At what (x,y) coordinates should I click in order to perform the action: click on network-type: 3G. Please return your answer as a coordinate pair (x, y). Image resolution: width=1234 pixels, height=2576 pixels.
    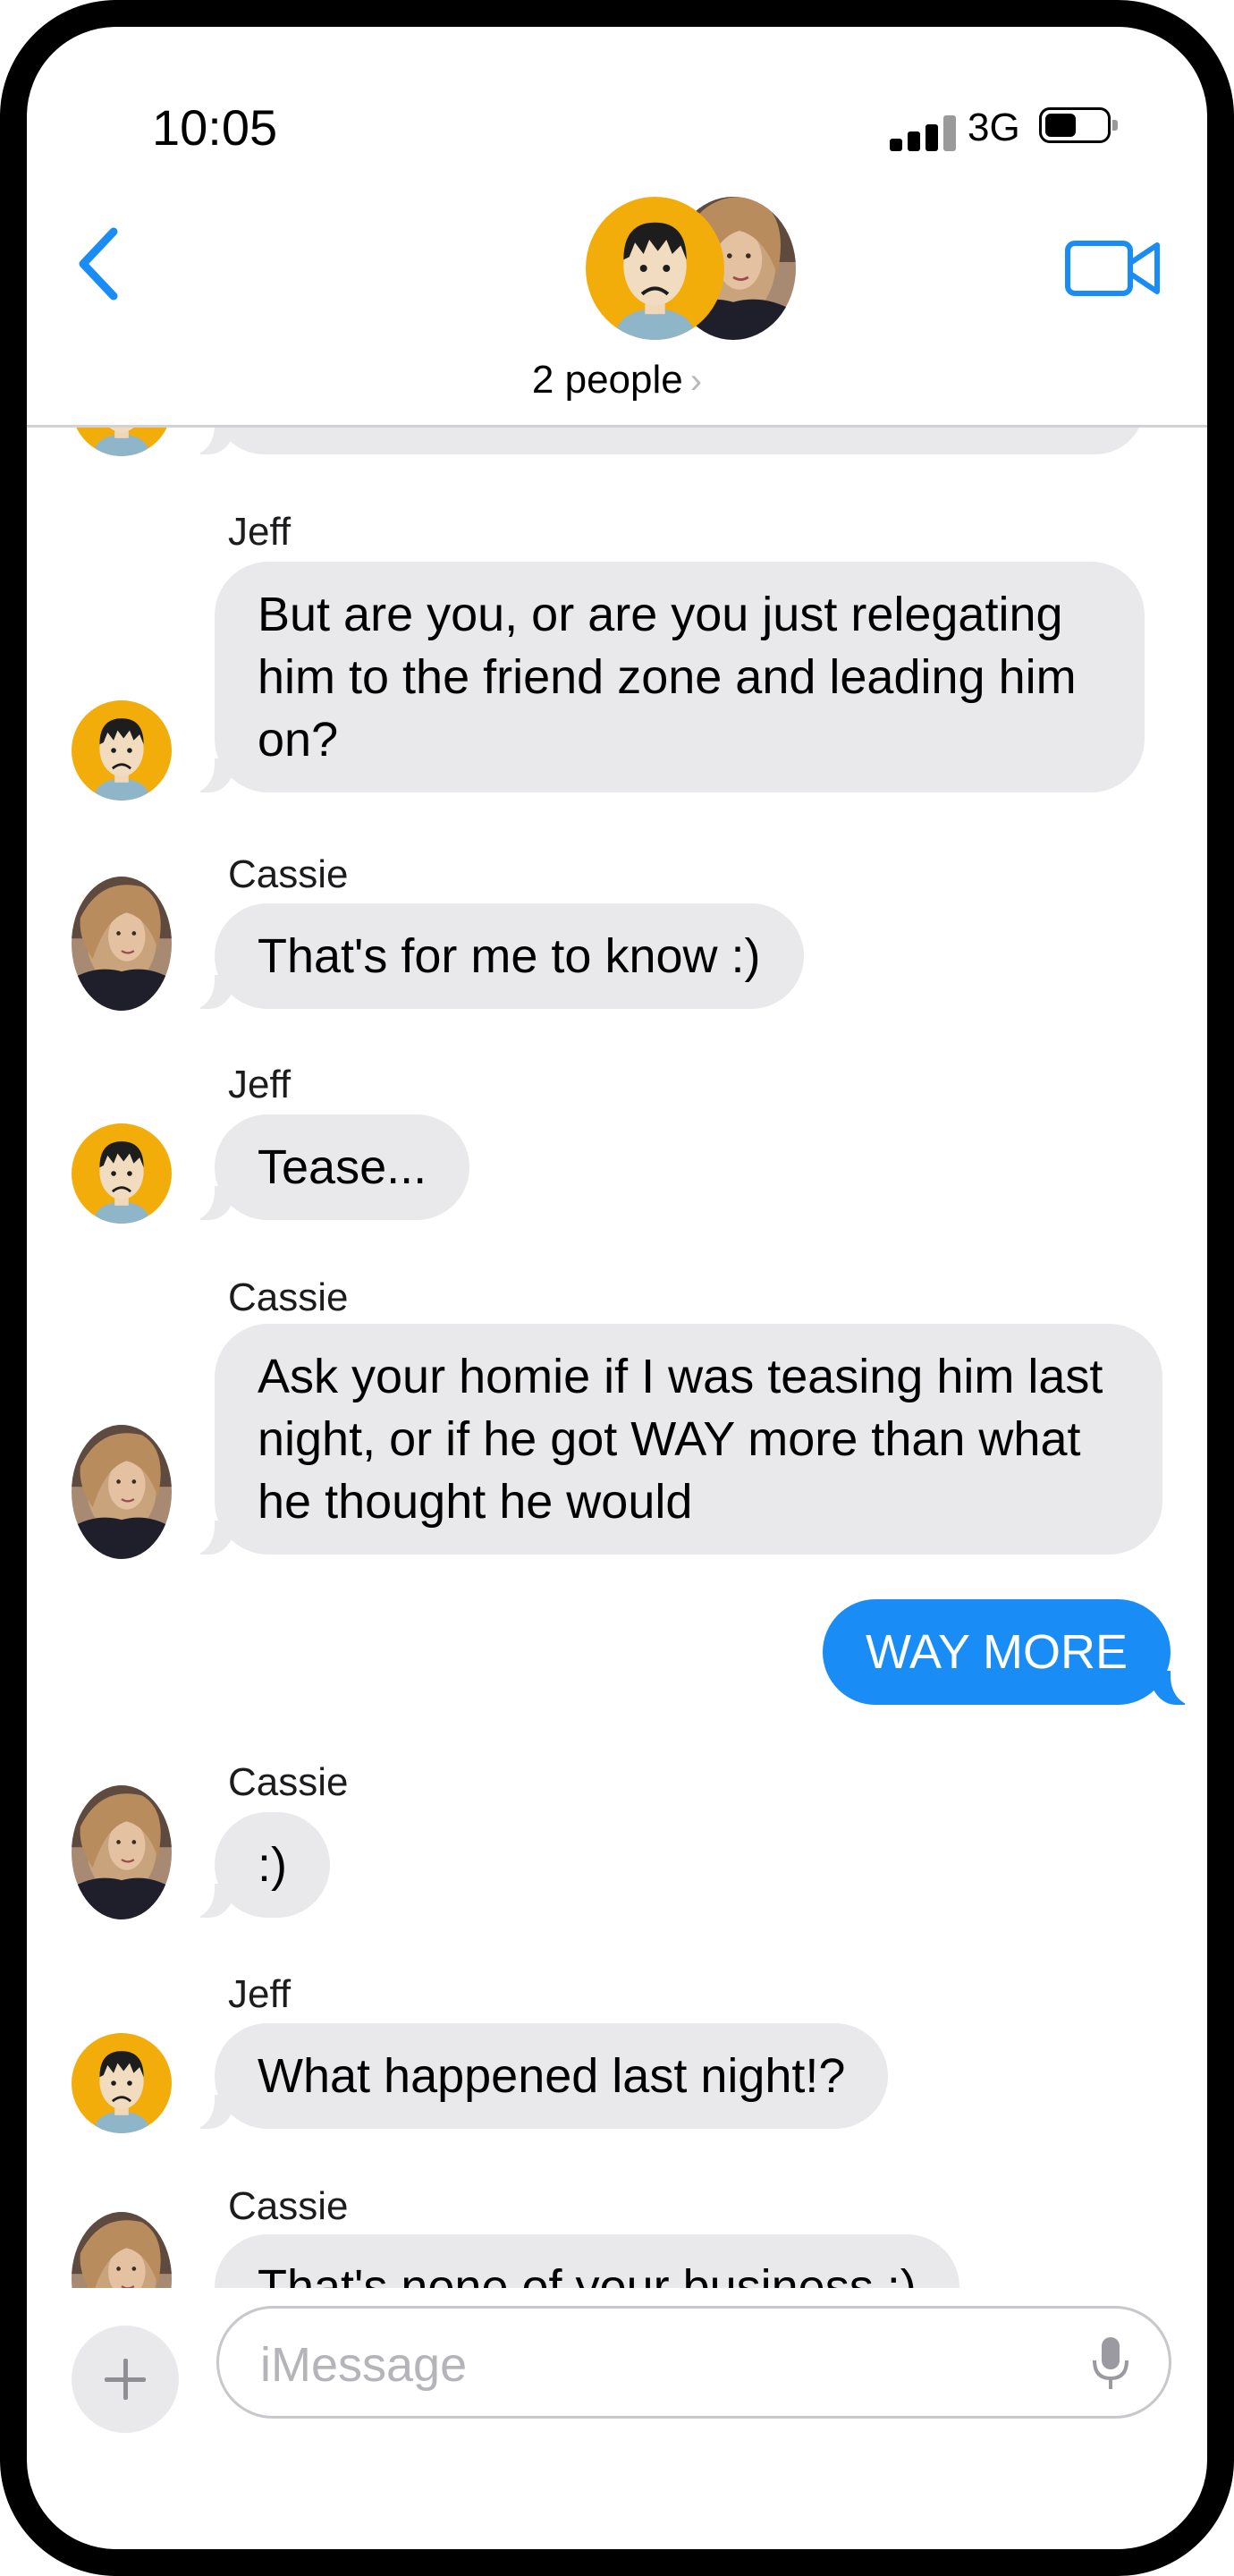
    Looking at the image, I should click on (994, 127).